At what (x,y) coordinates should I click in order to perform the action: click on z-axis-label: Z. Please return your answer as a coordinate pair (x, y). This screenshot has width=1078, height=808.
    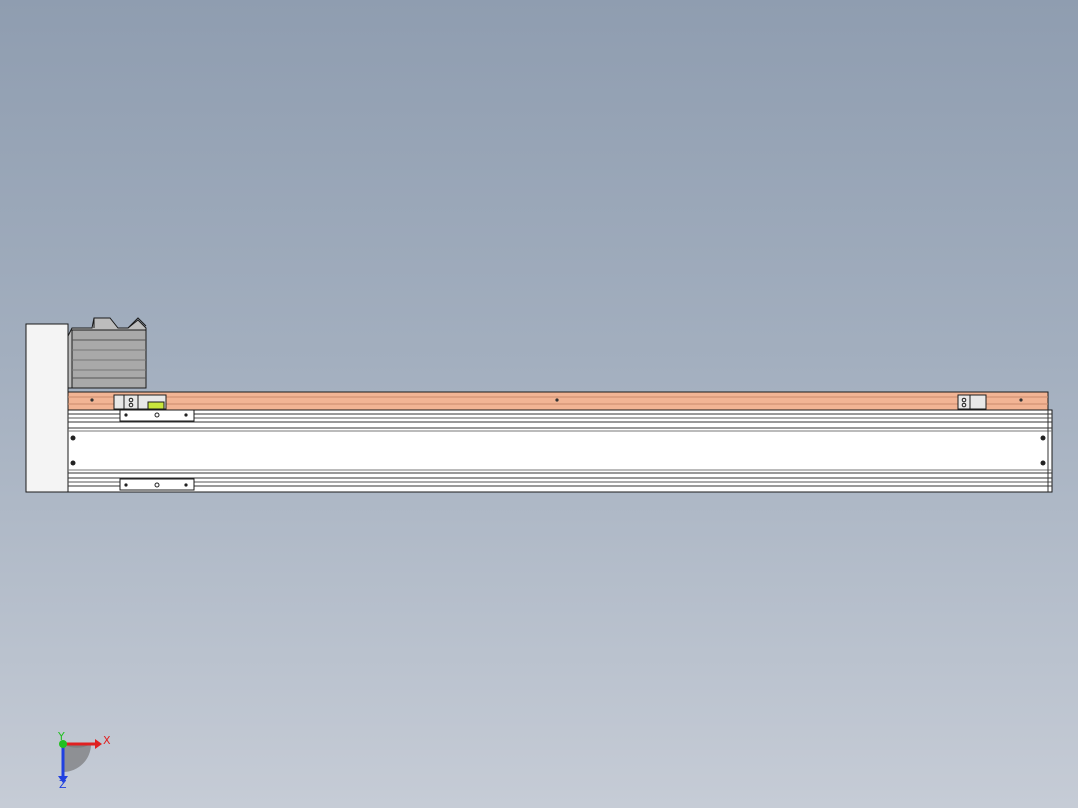
    Looking at the image, I should click on (63, 784).